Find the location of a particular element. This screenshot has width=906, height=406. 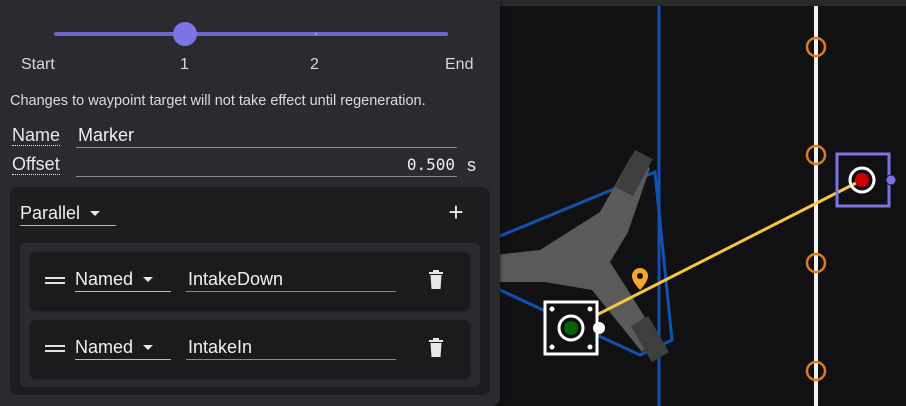

group-type-select: Parallel is located at coordinates (68, 214).